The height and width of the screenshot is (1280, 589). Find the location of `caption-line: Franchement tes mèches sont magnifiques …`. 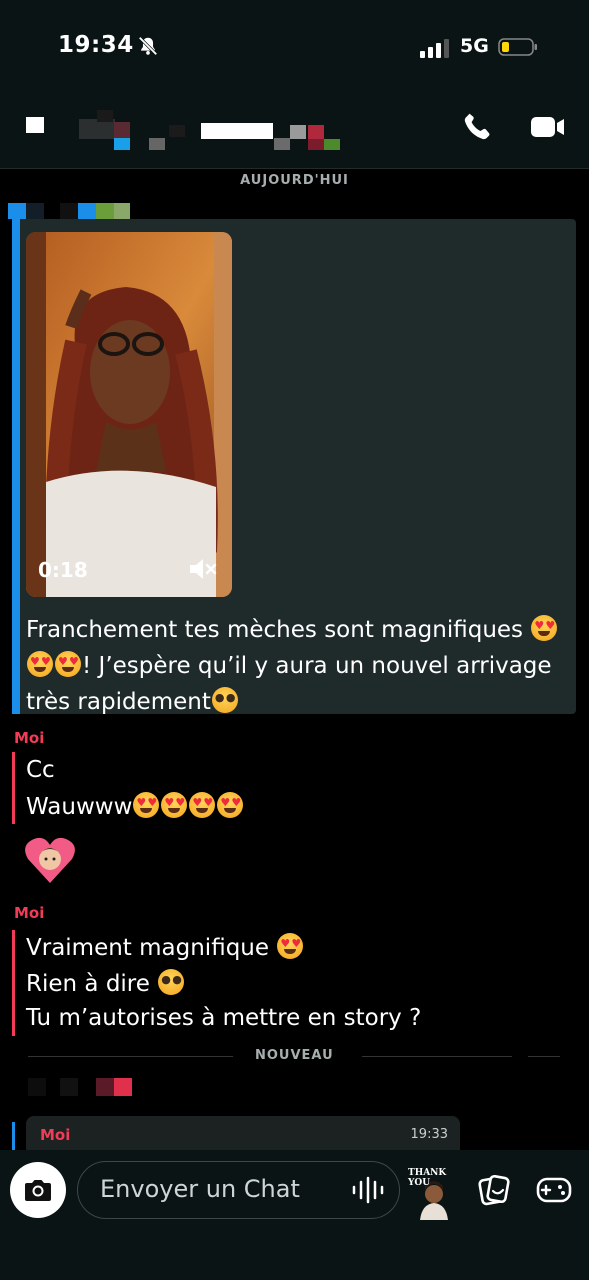

caption-line: Franchement tes mèches sont magnifiques … is located at coordinates (296, 630).